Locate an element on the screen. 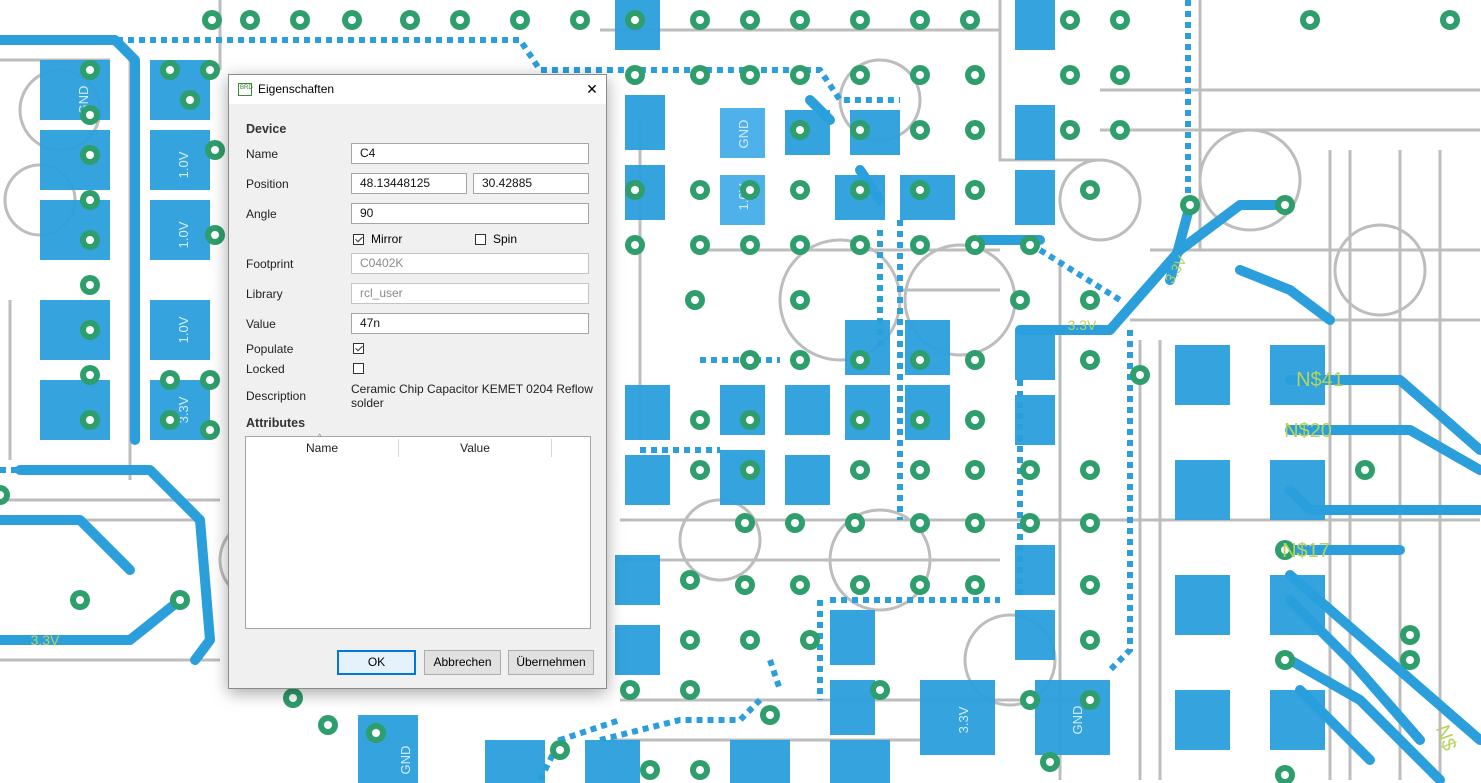 Image resolution: width=1481 pixels, height=783 pixels. sort-indicator-icon: ^ is located at coordinates (320, 437).